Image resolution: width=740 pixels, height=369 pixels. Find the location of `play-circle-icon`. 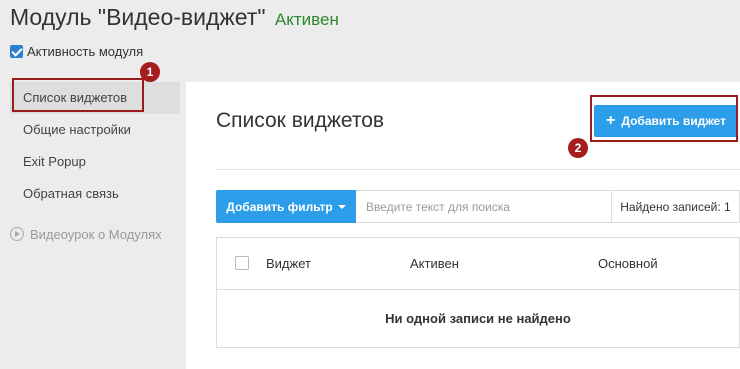

play-circle-icon is located at coordinates (17, 234).